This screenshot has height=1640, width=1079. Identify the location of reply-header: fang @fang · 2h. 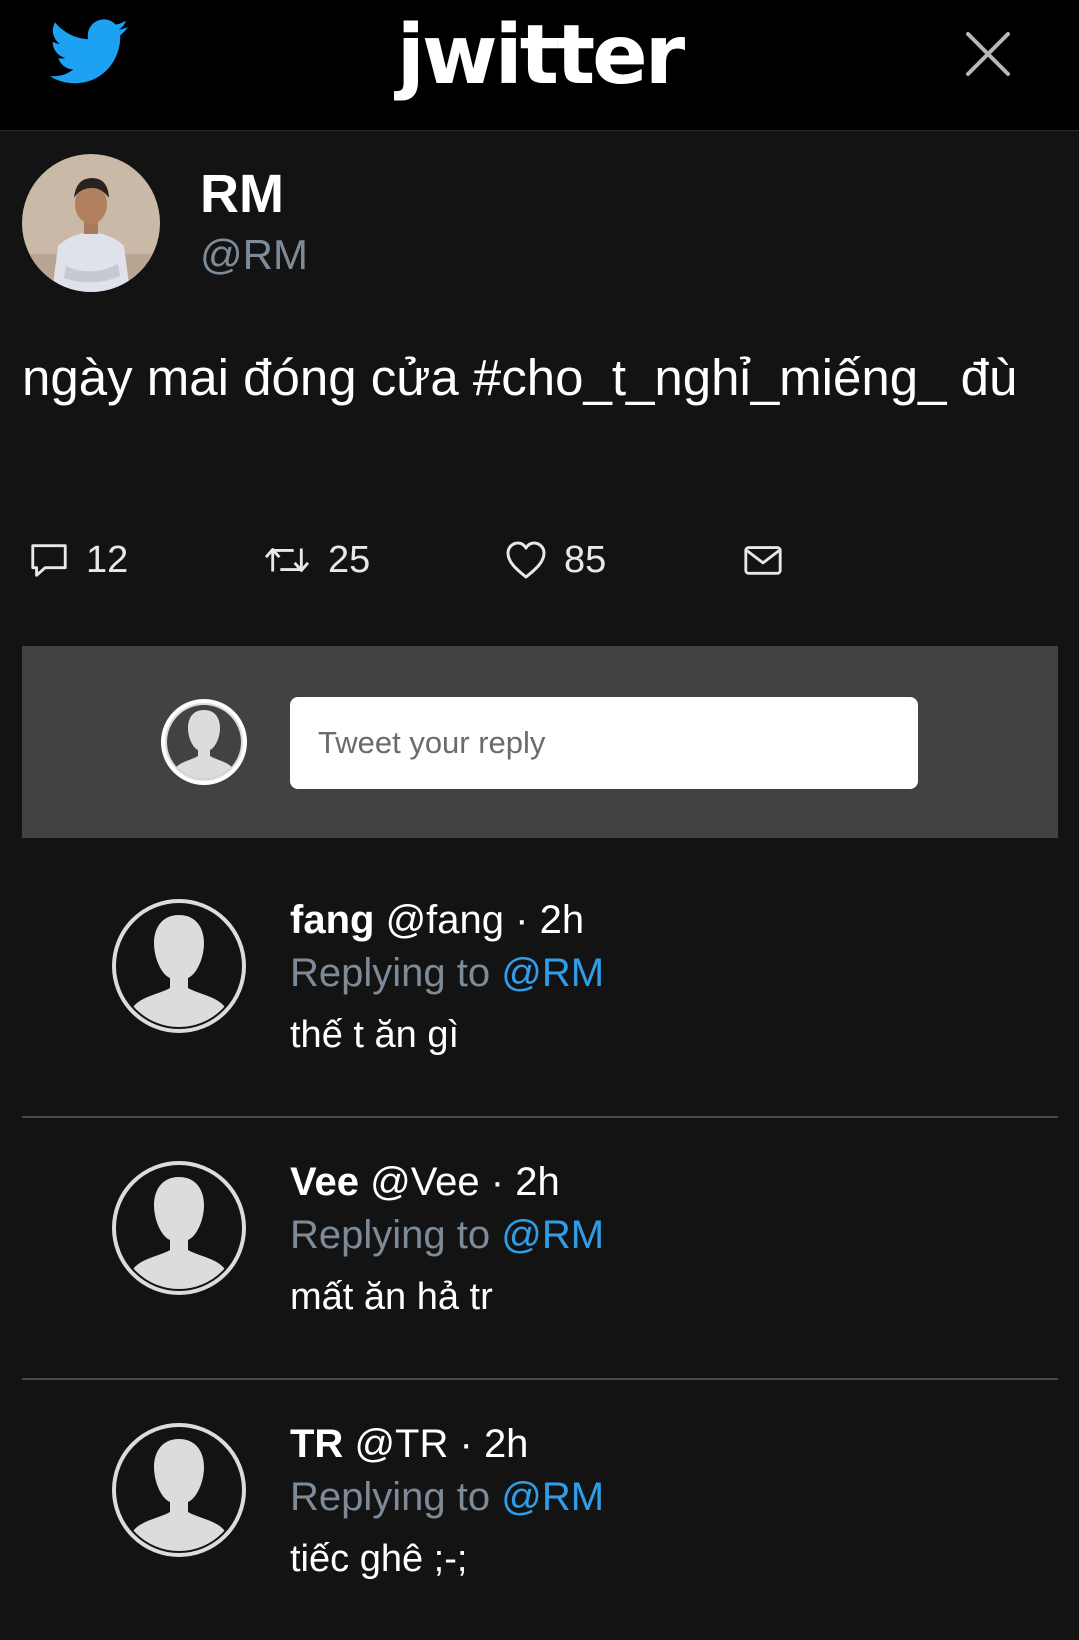
(437, 920).